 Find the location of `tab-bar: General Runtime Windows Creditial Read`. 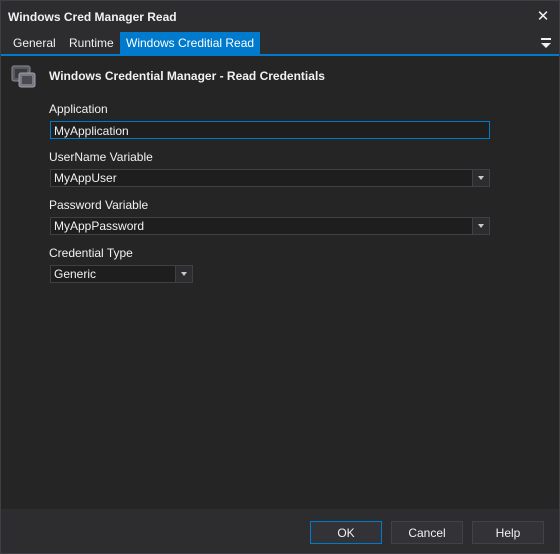

tab-bar: General Runtime Windows Creditial Read is located at coordinates (280, 44).